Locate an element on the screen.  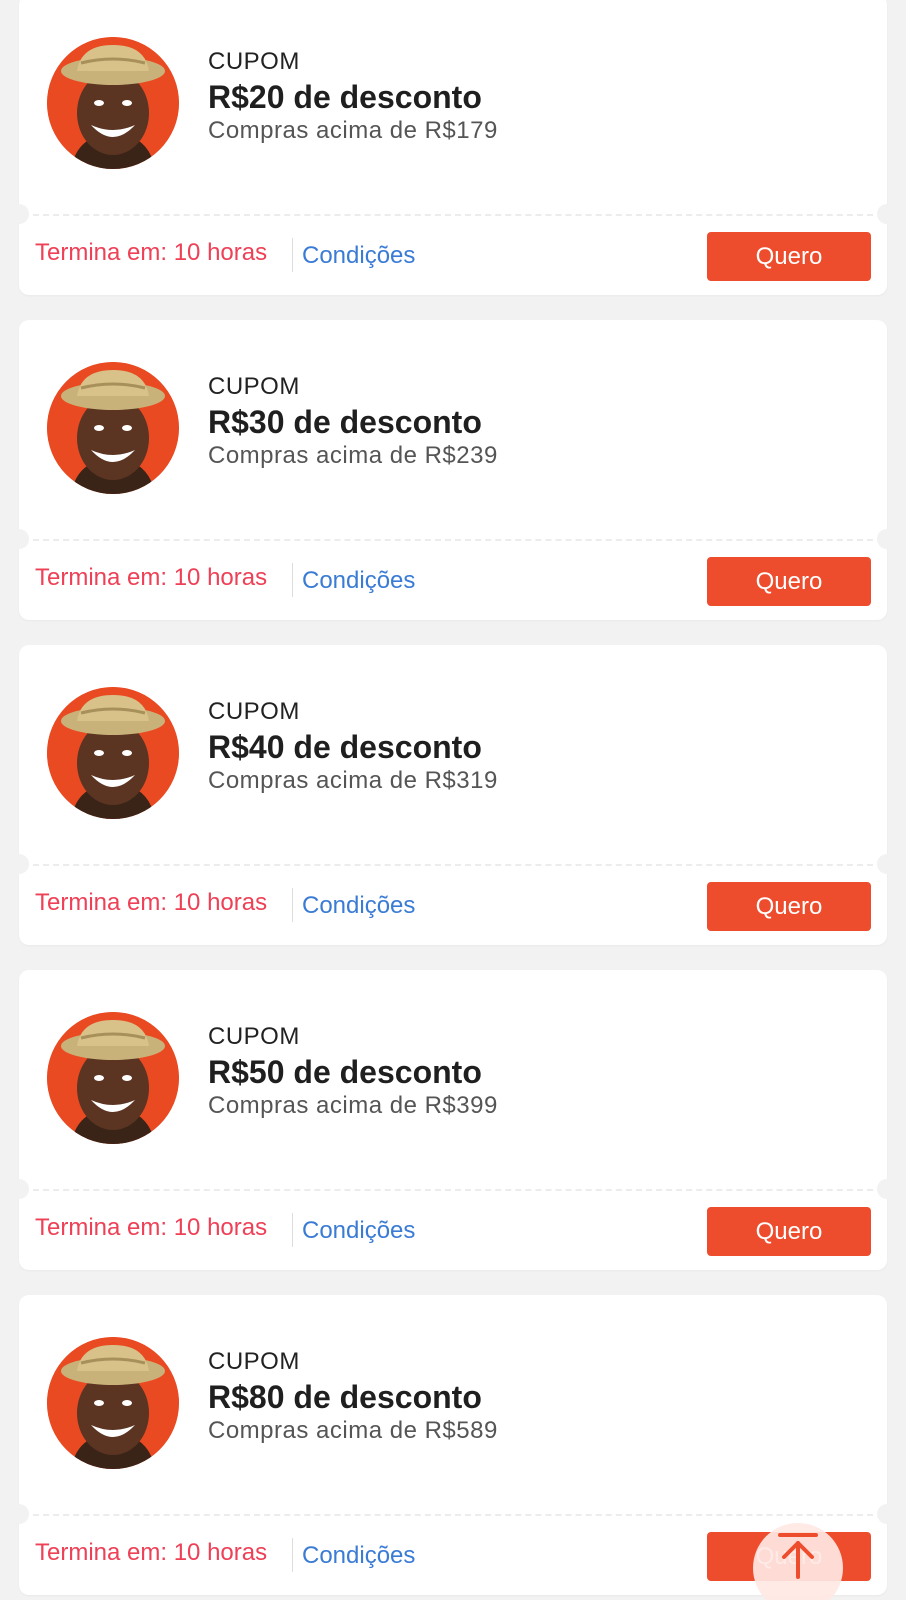
arrow-up-to-top-icon is located at coordinates (798, 1557).